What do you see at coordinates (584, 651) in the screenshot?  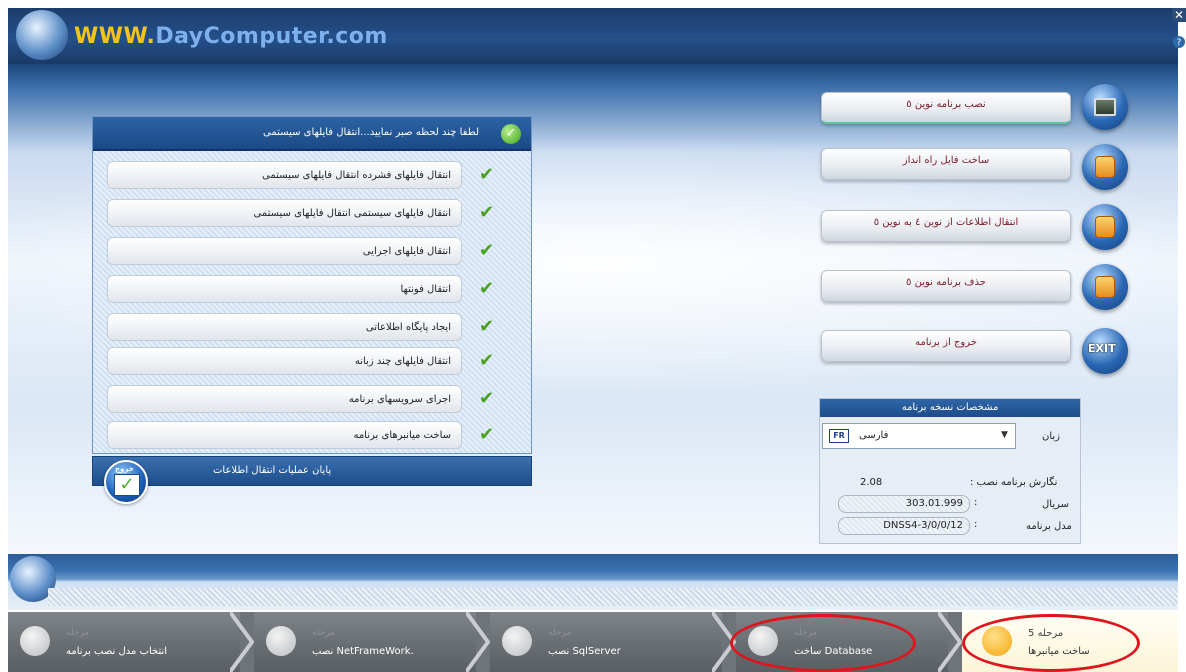 I see `step-label: نصب SqlServer` at bounding box center [584, 651].